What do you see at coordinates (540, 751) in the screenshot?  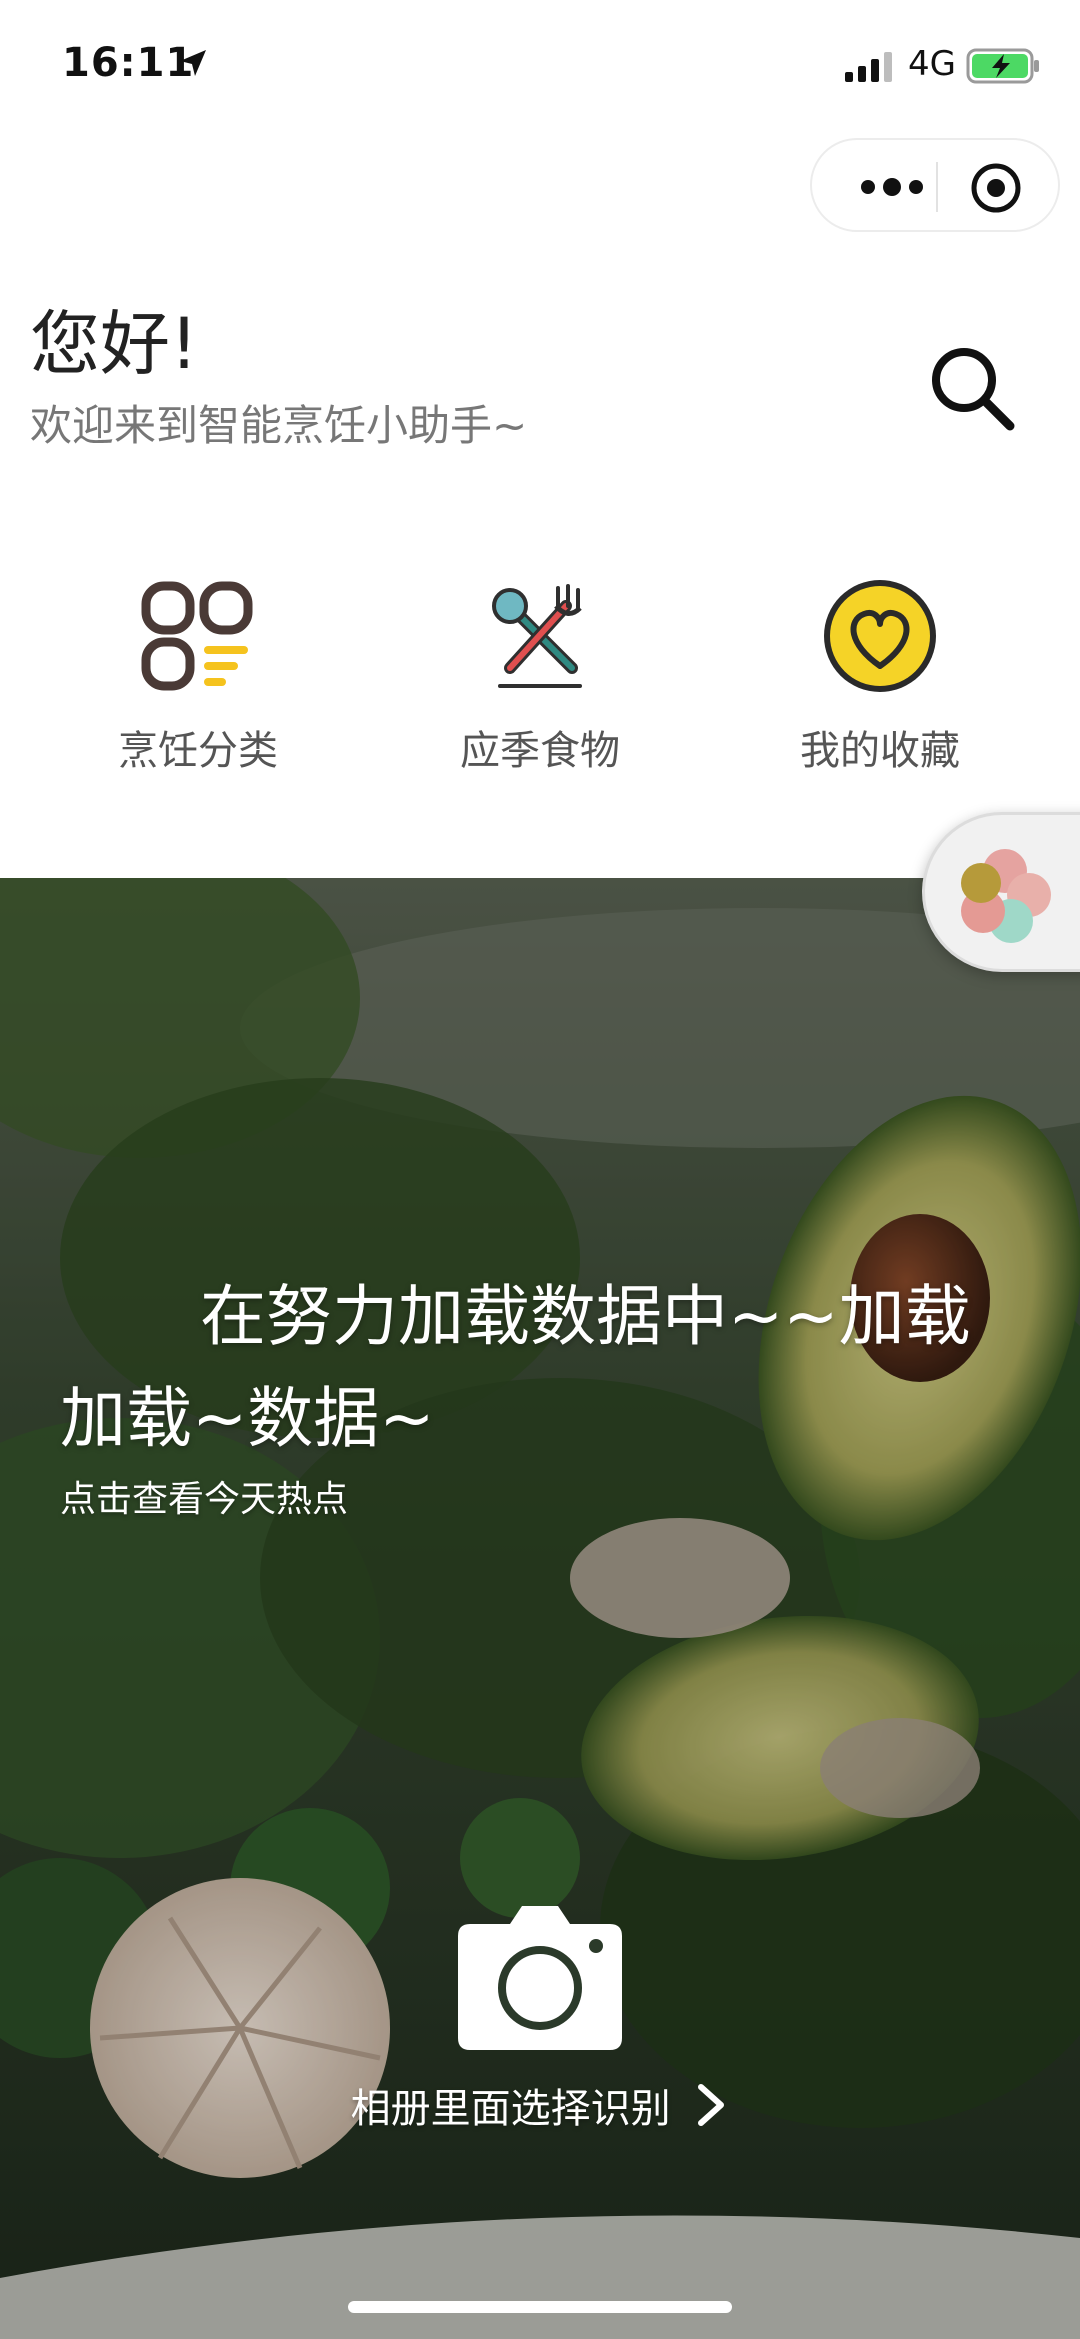 I see `nav-label: 应季食物` at bounding box center [540, 751].